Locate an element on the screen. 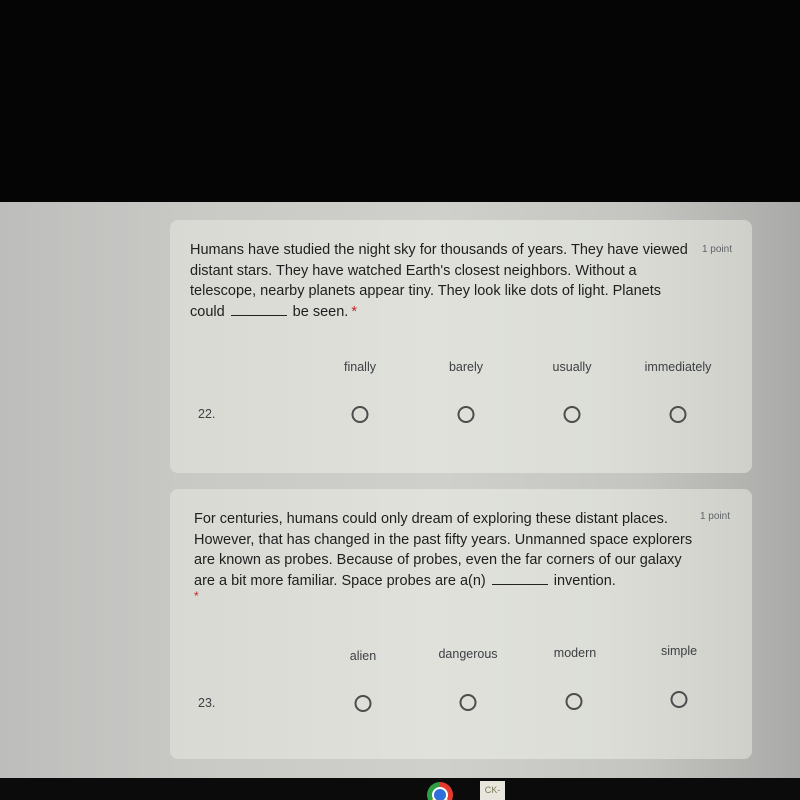  question-number: 23. is located at coordinates (207, 703).